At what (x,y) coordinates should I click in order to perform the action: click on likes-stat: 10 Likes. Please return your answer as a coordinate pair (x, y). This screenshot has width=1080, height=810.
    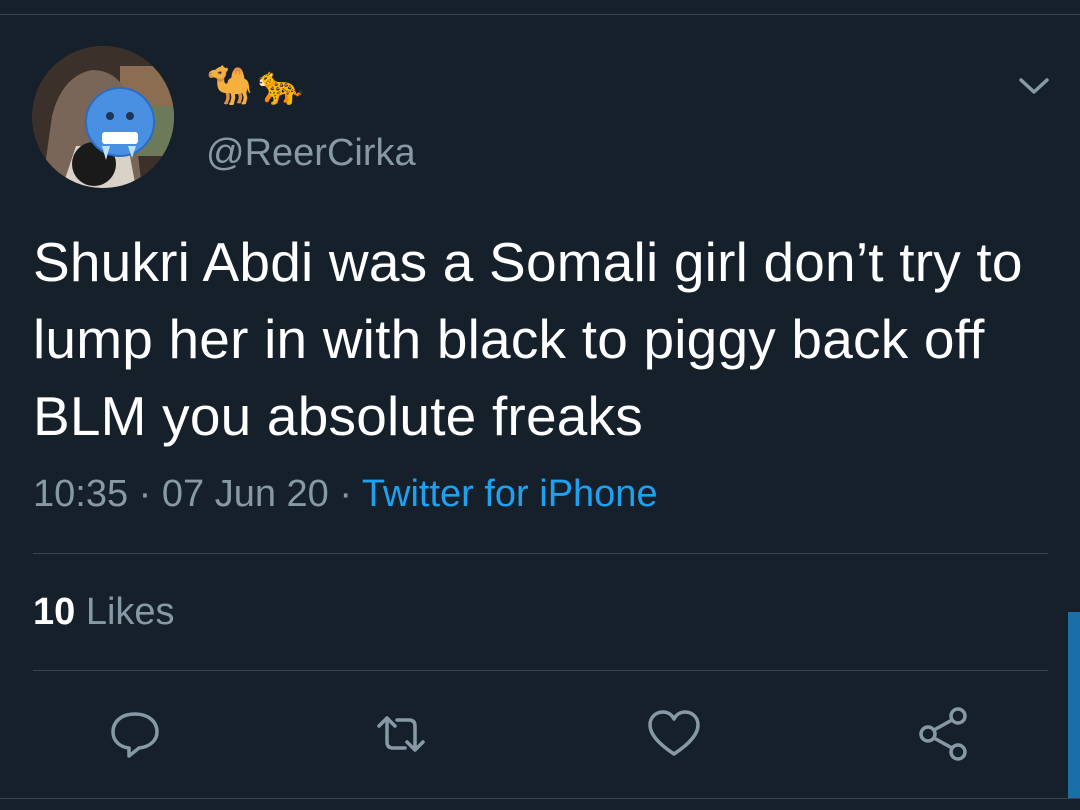
    Looking at the image, I should click on (104, 612).